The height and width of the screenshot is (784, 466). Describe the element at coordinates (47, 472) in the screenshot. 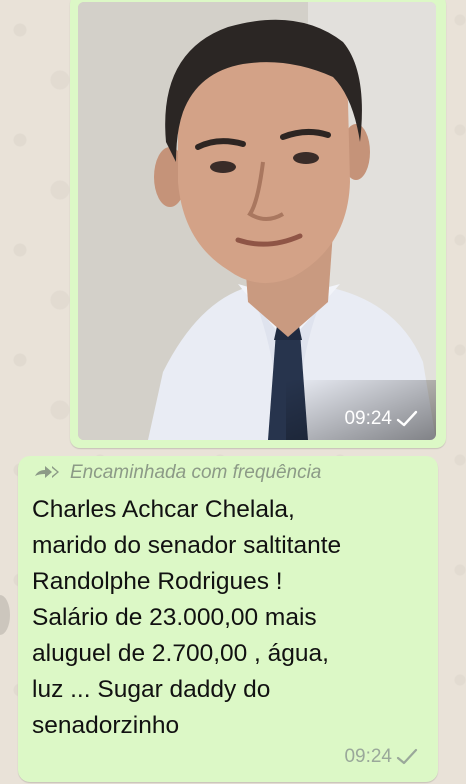

I see `double-arrow-forward-icon` at that location.